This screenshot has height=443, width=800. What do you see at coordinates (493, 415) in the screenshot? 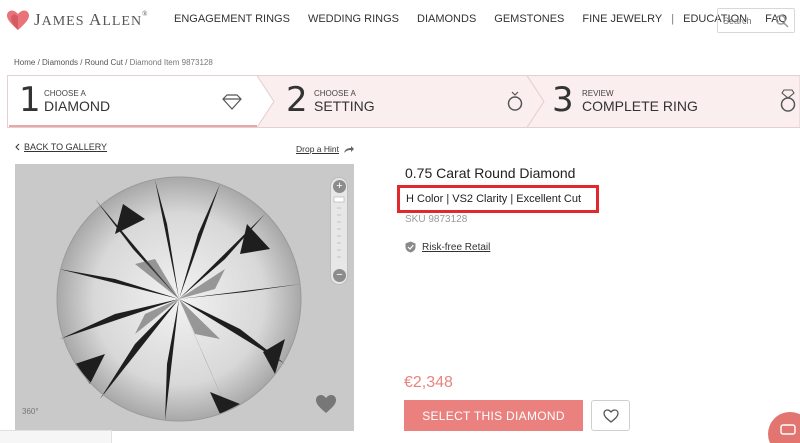
I see `select-diamond-button: SELECT THIS DIAMOND` at bounding box center [493, 415].